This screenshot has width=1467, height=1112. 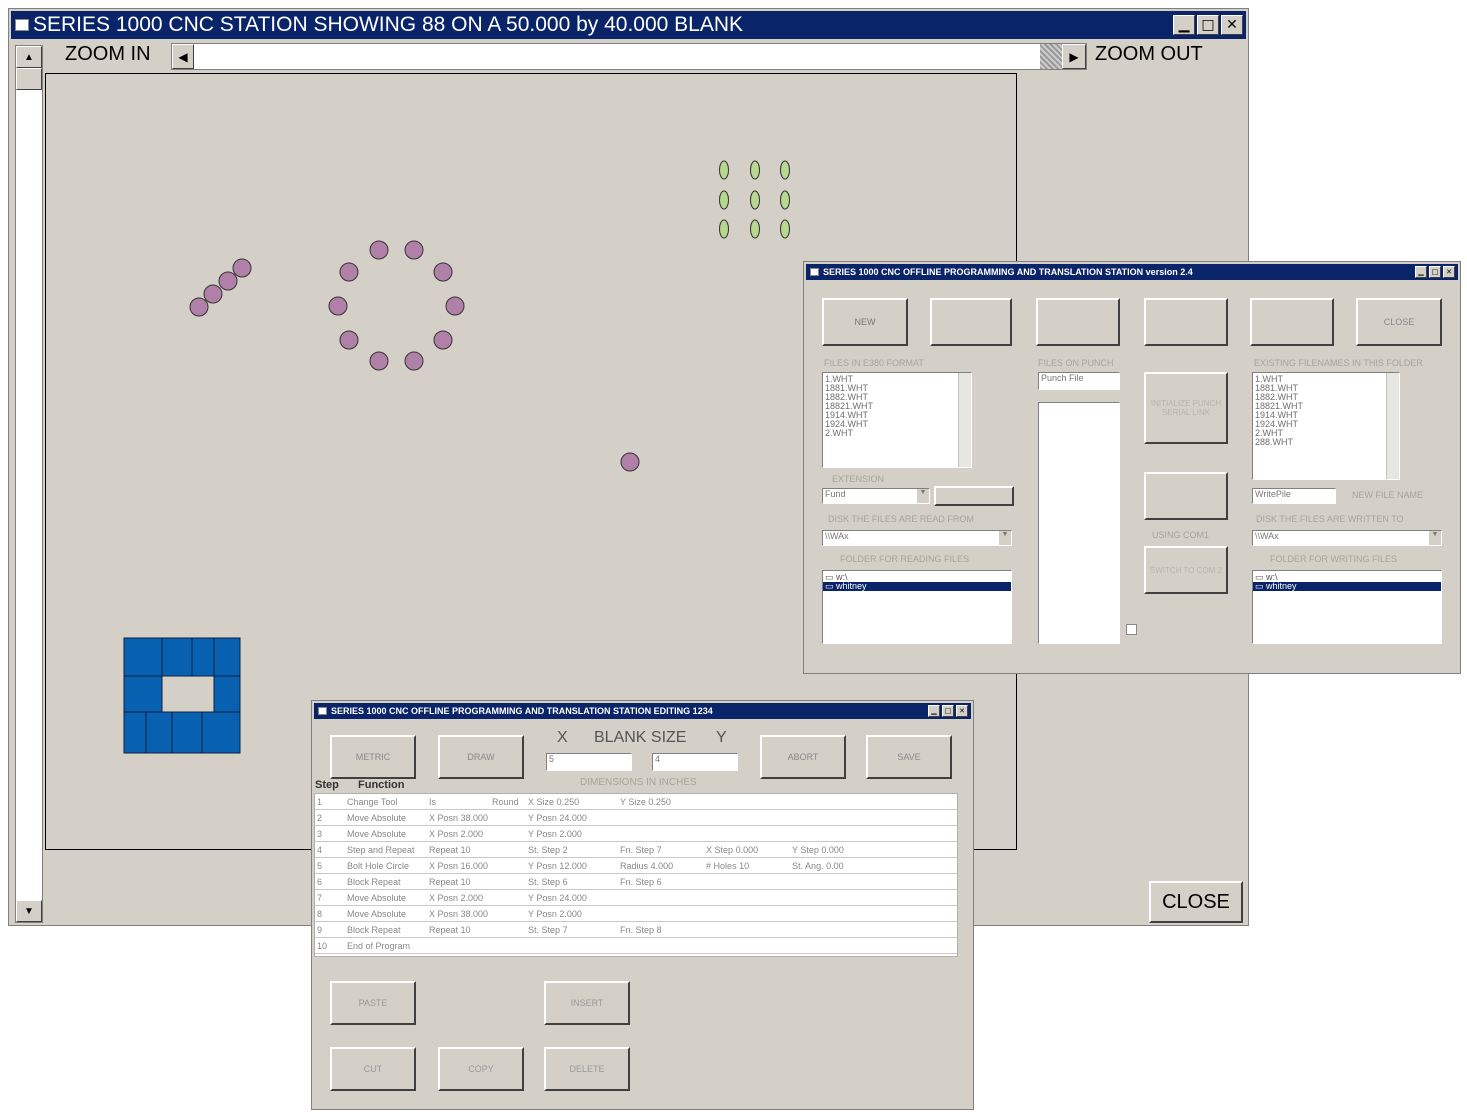 What do you see at coordinates (1186, 496) in the screenshot?
I see `punch-action-button` at bounding box center [1186, 496].